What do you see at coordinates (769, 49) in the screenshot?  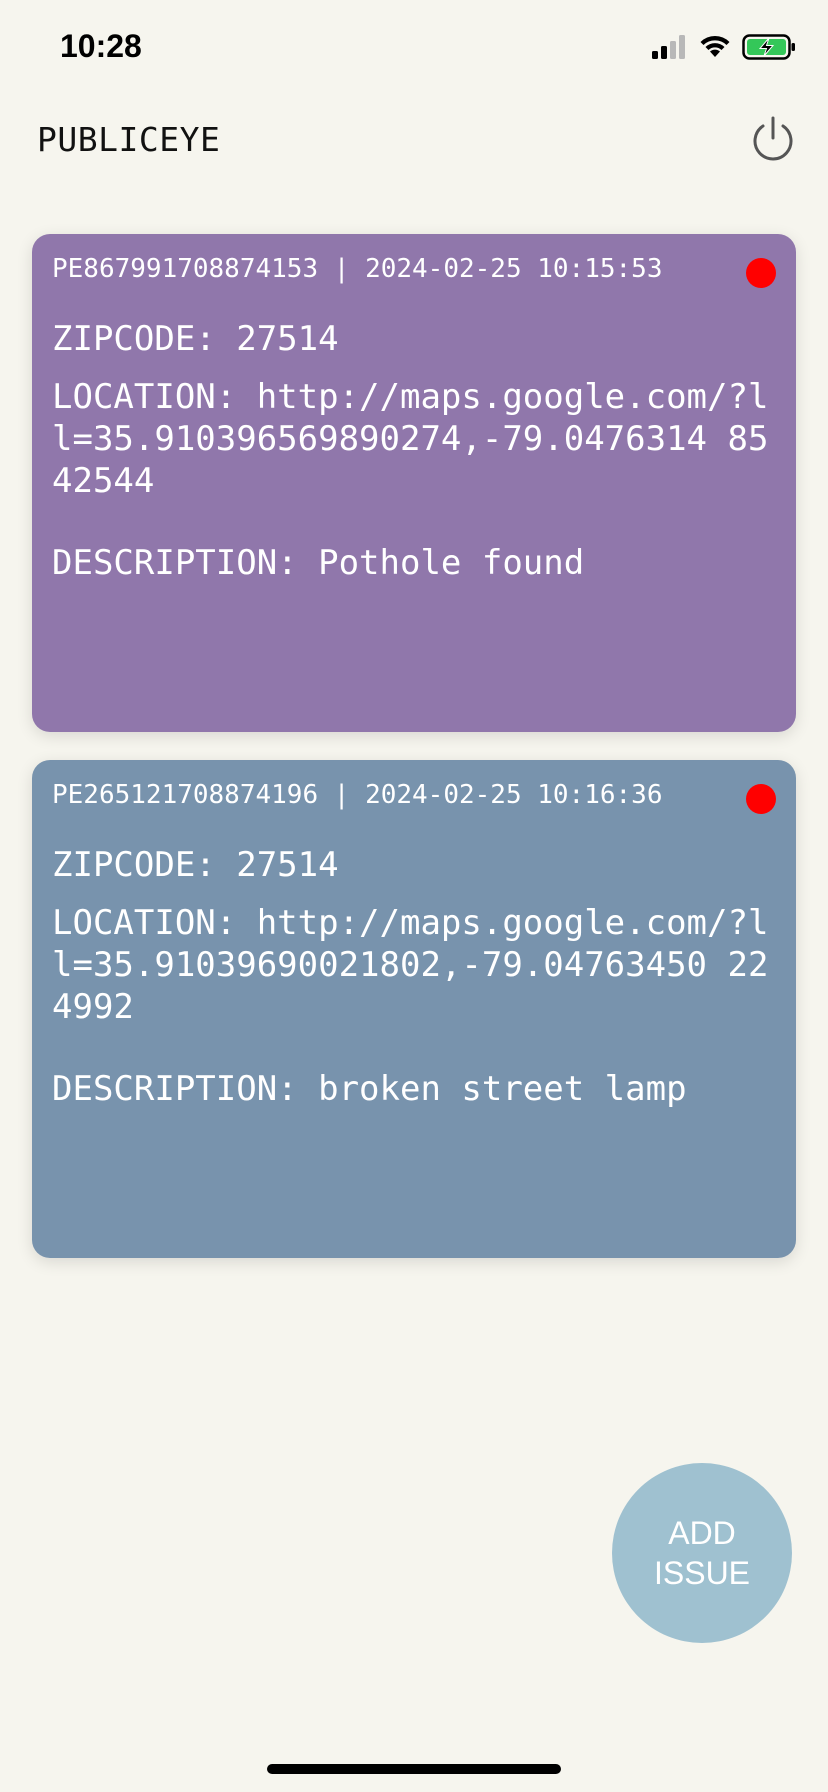 I see `battery-charging-icon` at bounding box center [769, 49].